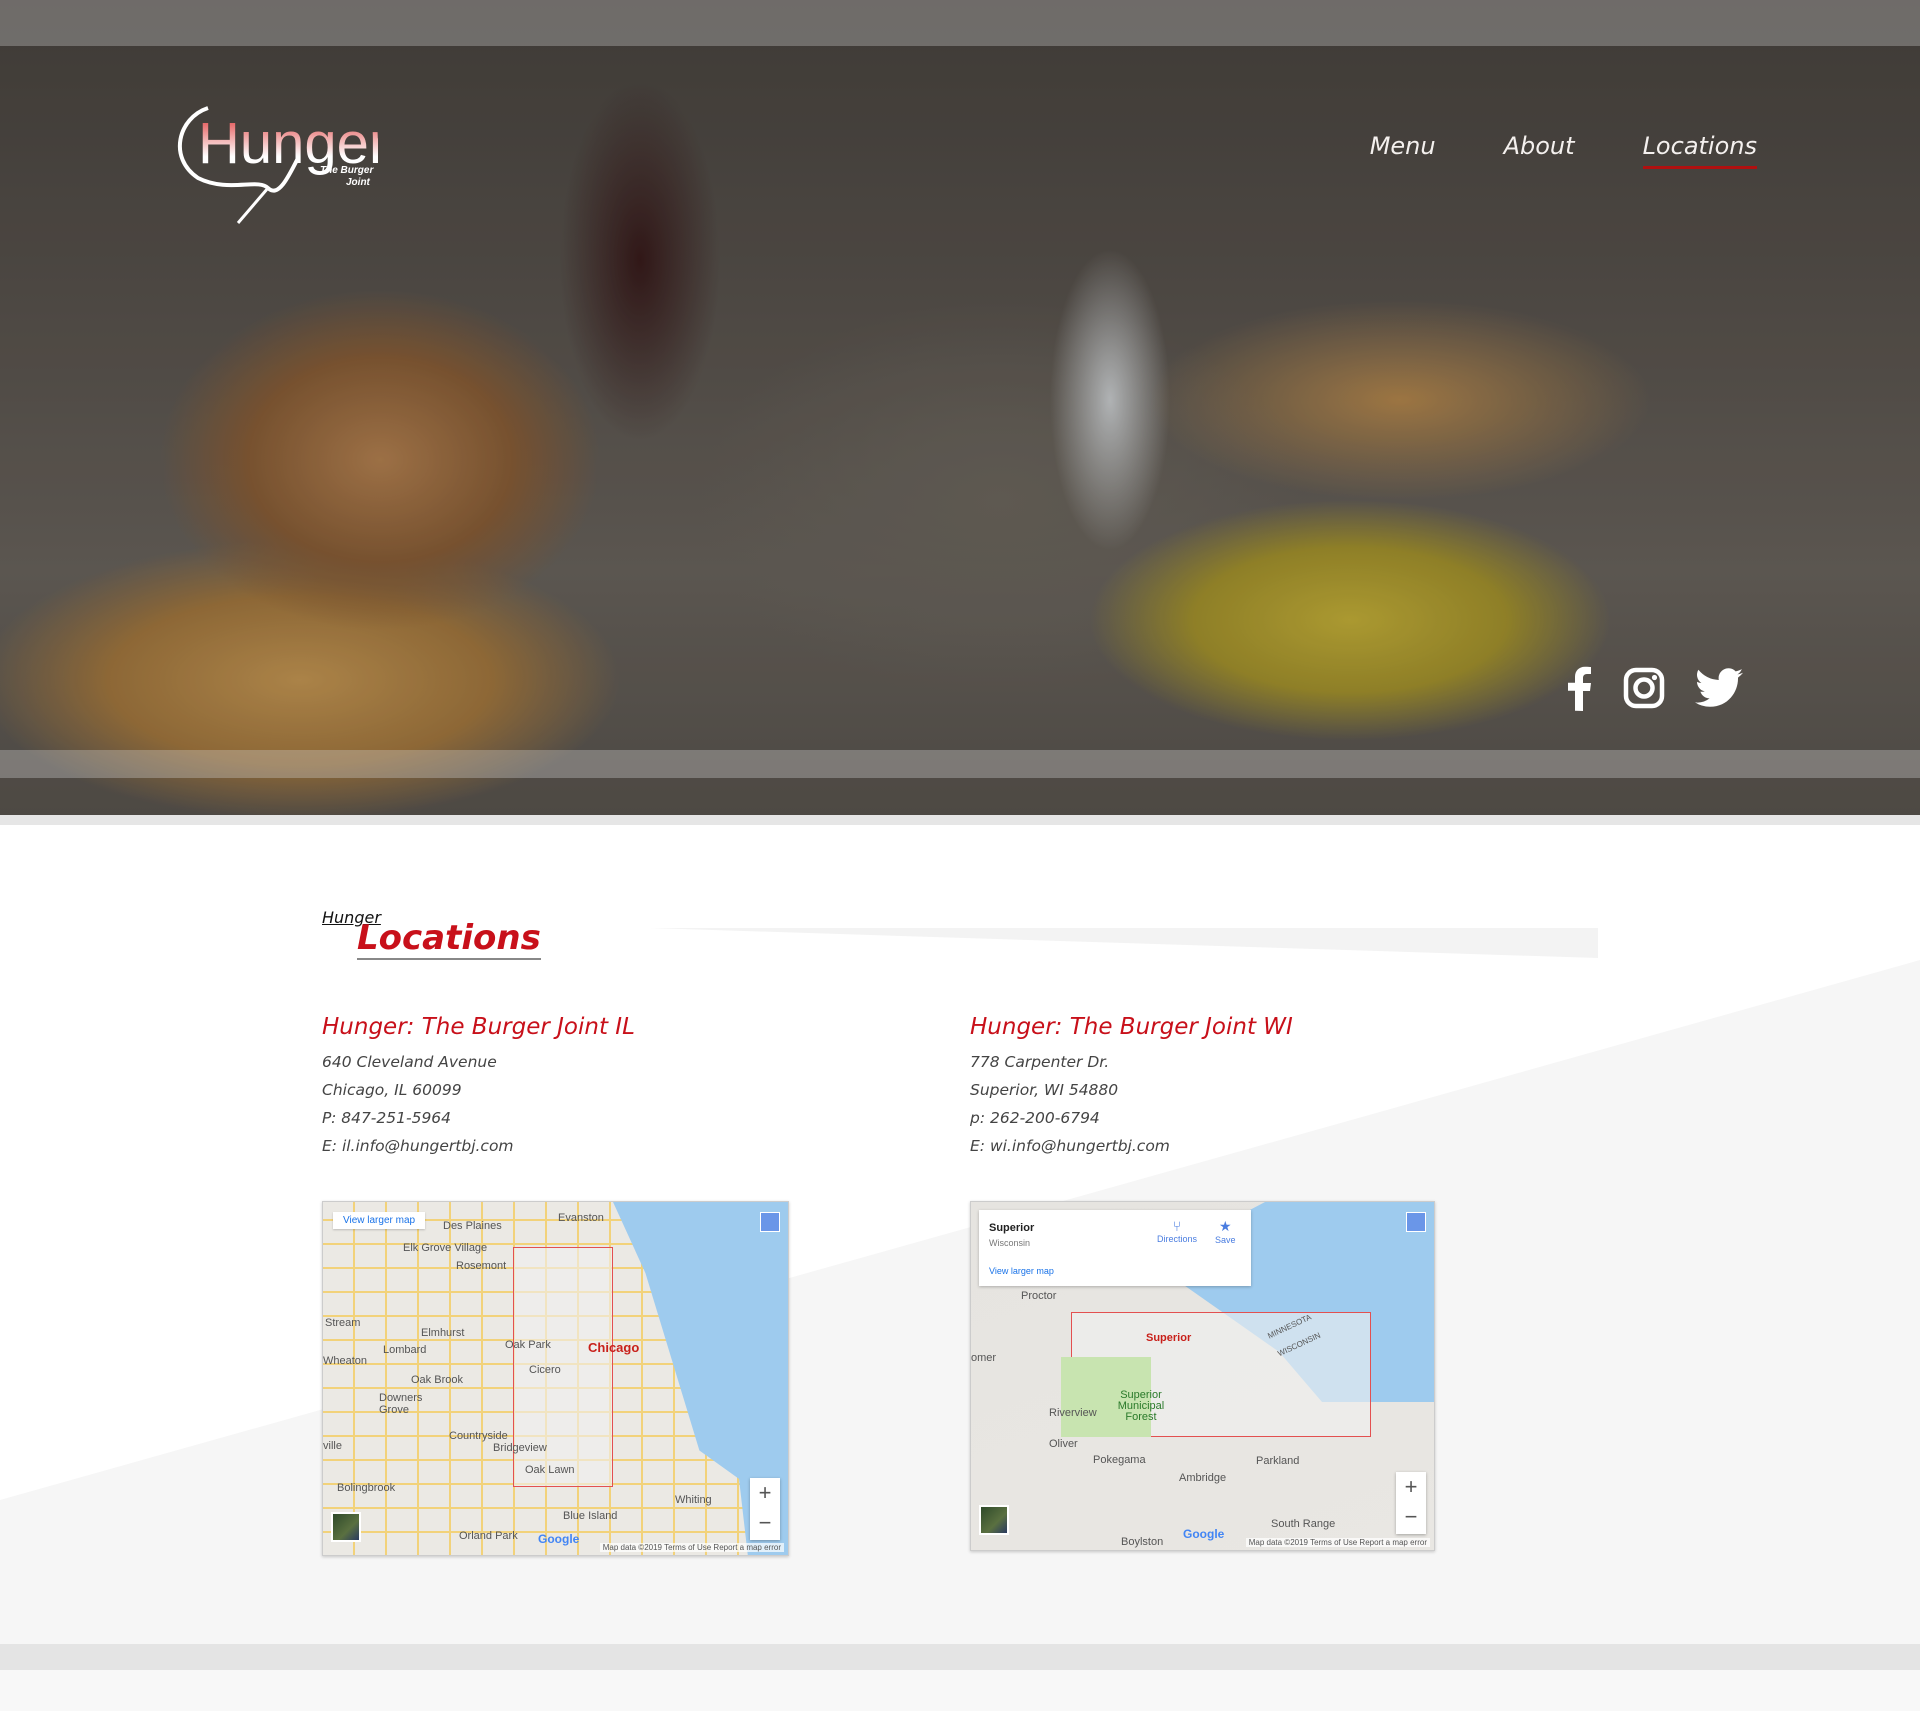 The height and width of the screenshot is (1711, 1920). I want to click on facebook-icon, so click(1579, 690).